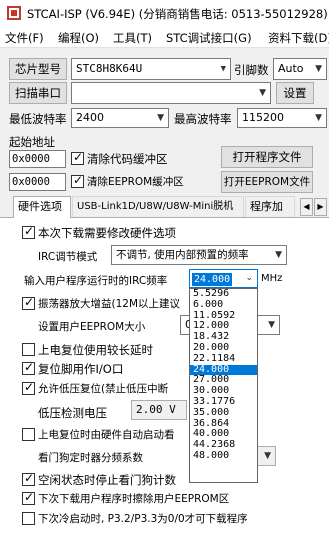 The image size is (329, 536). I want to click on app-icon, so click(14, 13).